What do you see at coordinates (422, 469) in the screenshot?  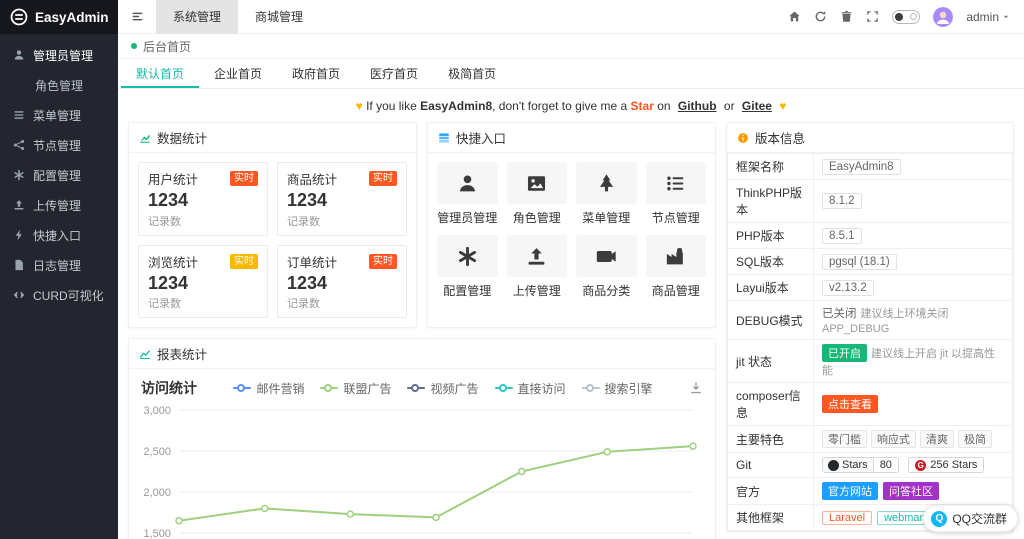 I see `visit-chart: 3,0002,5002,0001,5001,000` at bounding box center [422, 469].